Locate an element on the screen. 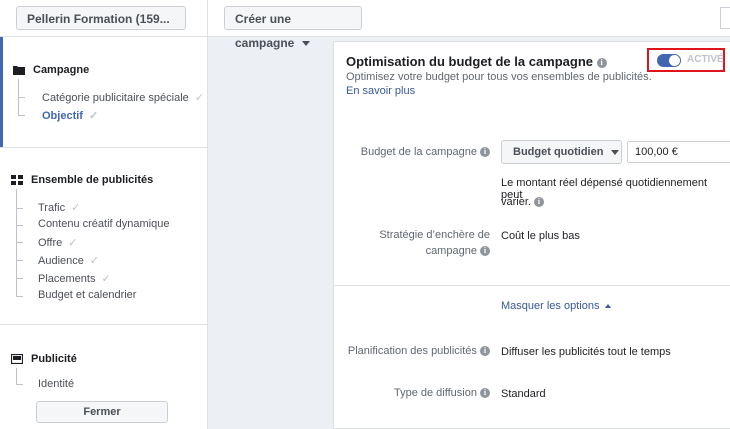  bid-strategy-label-cont: campagne i is located at coordinates (422, 251).